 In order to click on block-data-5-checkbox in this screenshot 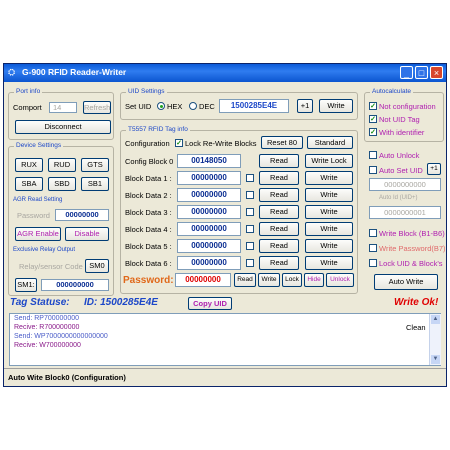, I will do `click(250, 246)`.